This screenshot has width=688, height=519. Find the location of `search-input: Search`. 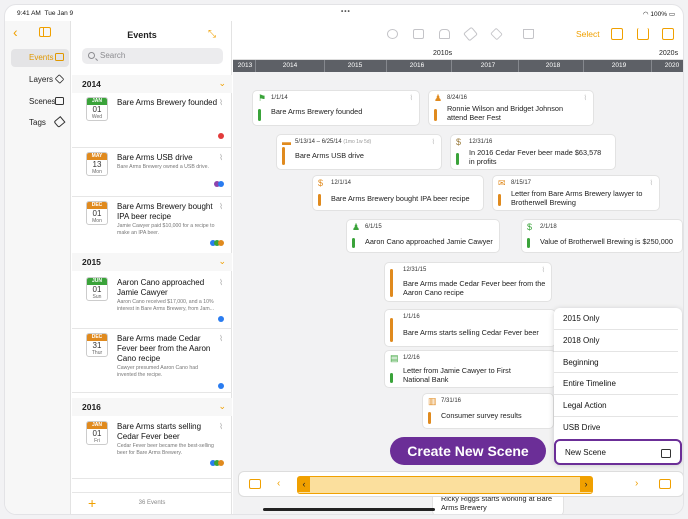

search-input: Search is located at coordinates (152, 56).